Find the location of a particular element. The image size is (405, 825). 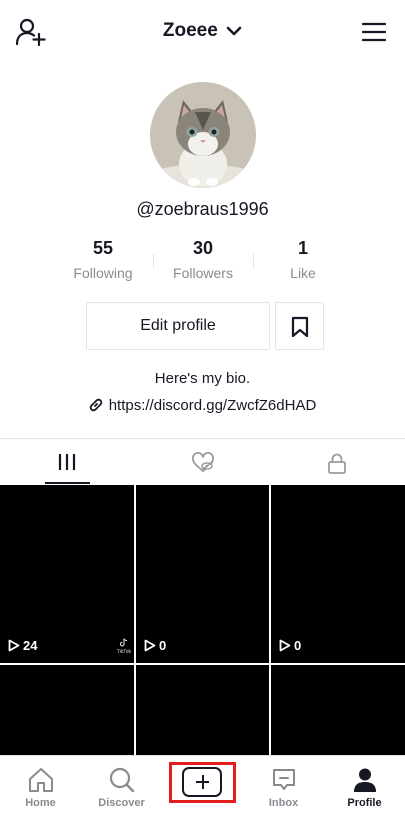

followers-count: 30 is located at coordinates (203, 248).